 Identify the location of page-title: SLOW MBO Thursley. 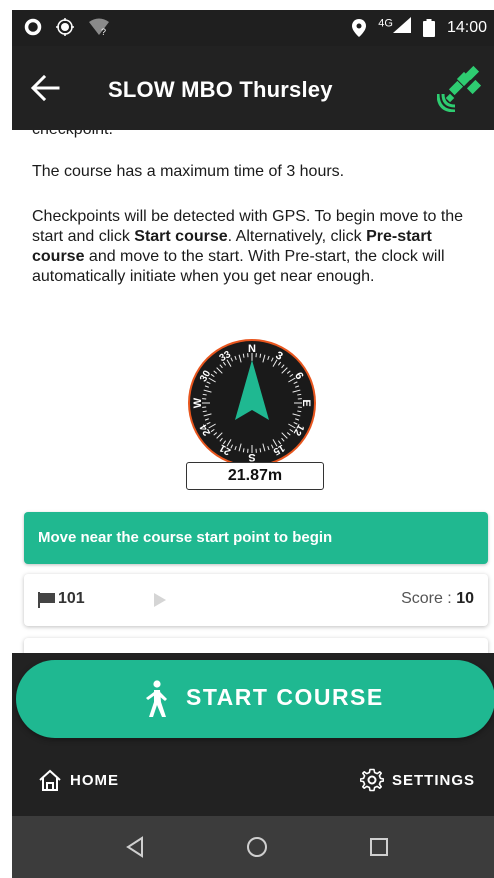
(220, 89).